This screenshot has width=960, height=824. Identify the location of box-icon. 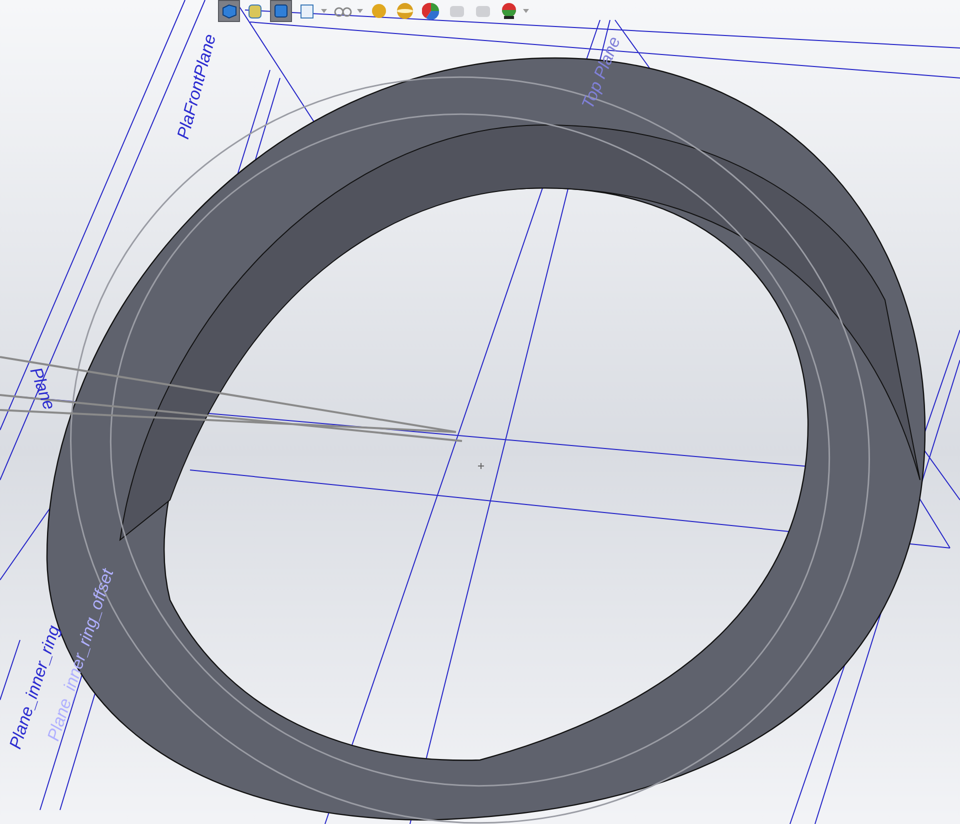
(307, 11).